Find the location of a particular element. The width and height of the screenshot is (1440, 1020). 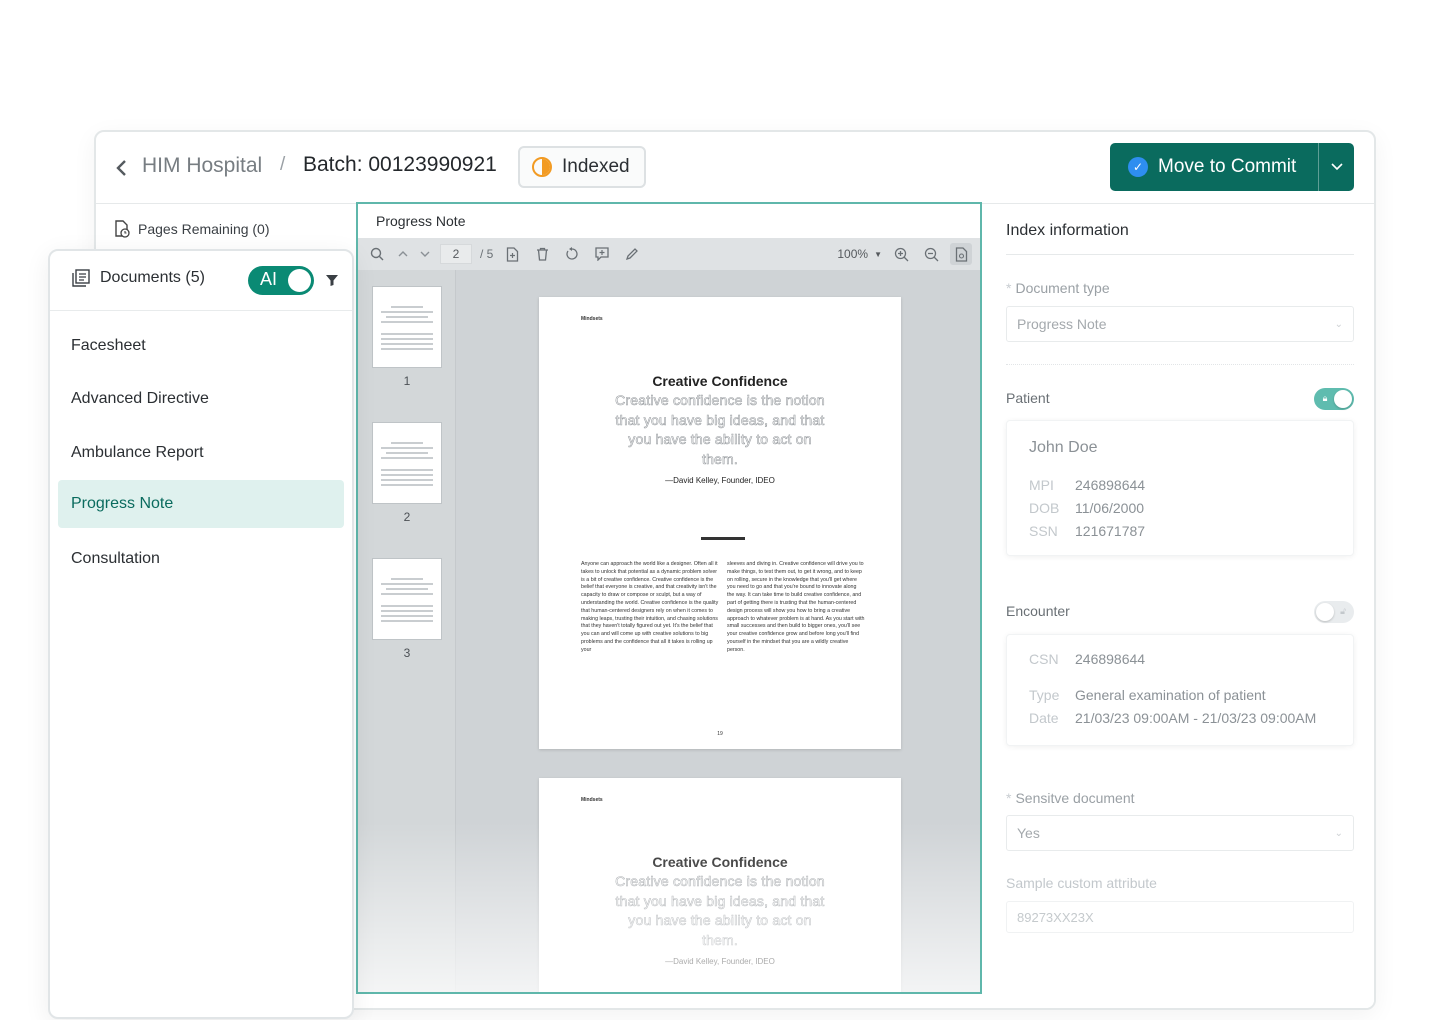

custom-attribute-label: Sample custom attribute is located at coordinates (1081, 883).